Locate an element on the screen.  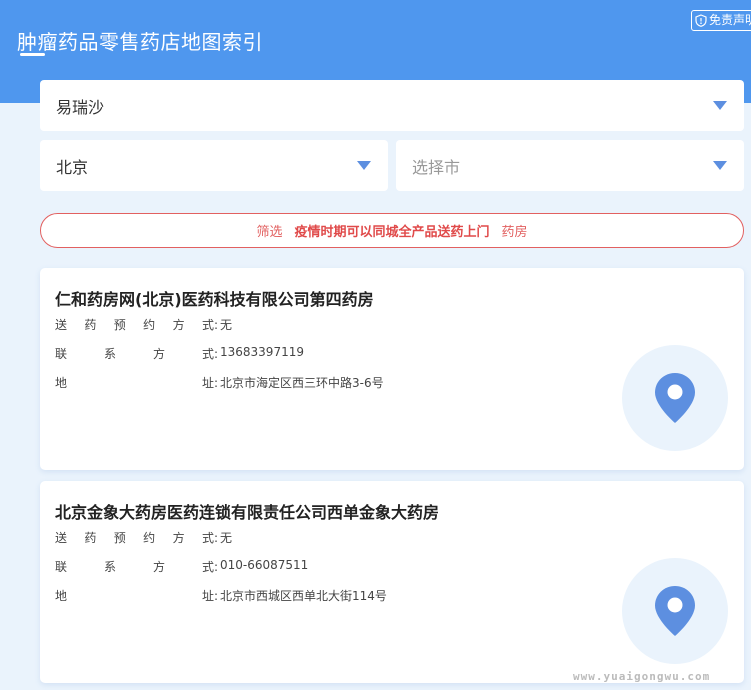
disclaimer-button: 免责声明 is located at coordinates (721, 20).